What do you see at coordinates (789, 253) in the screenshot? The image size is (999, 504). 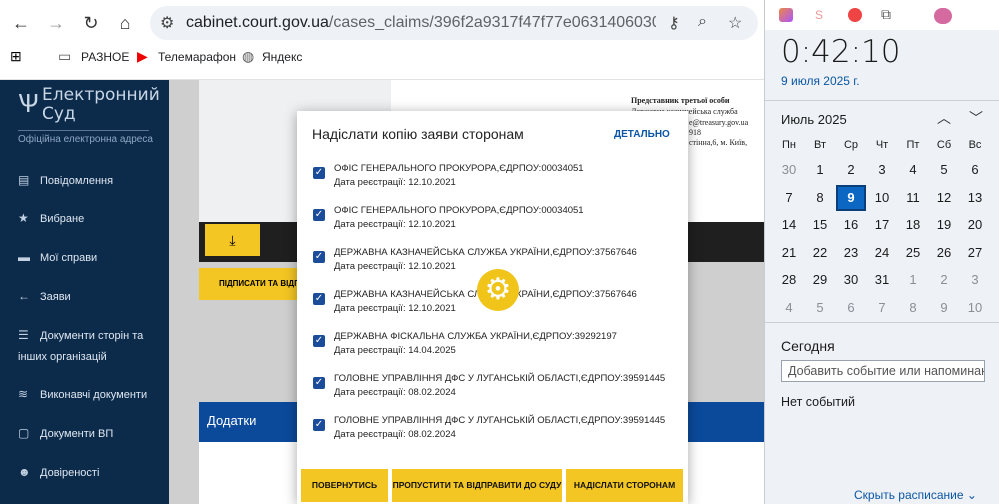 I see `calendar-day: 21` at bounding box center [789, 253].